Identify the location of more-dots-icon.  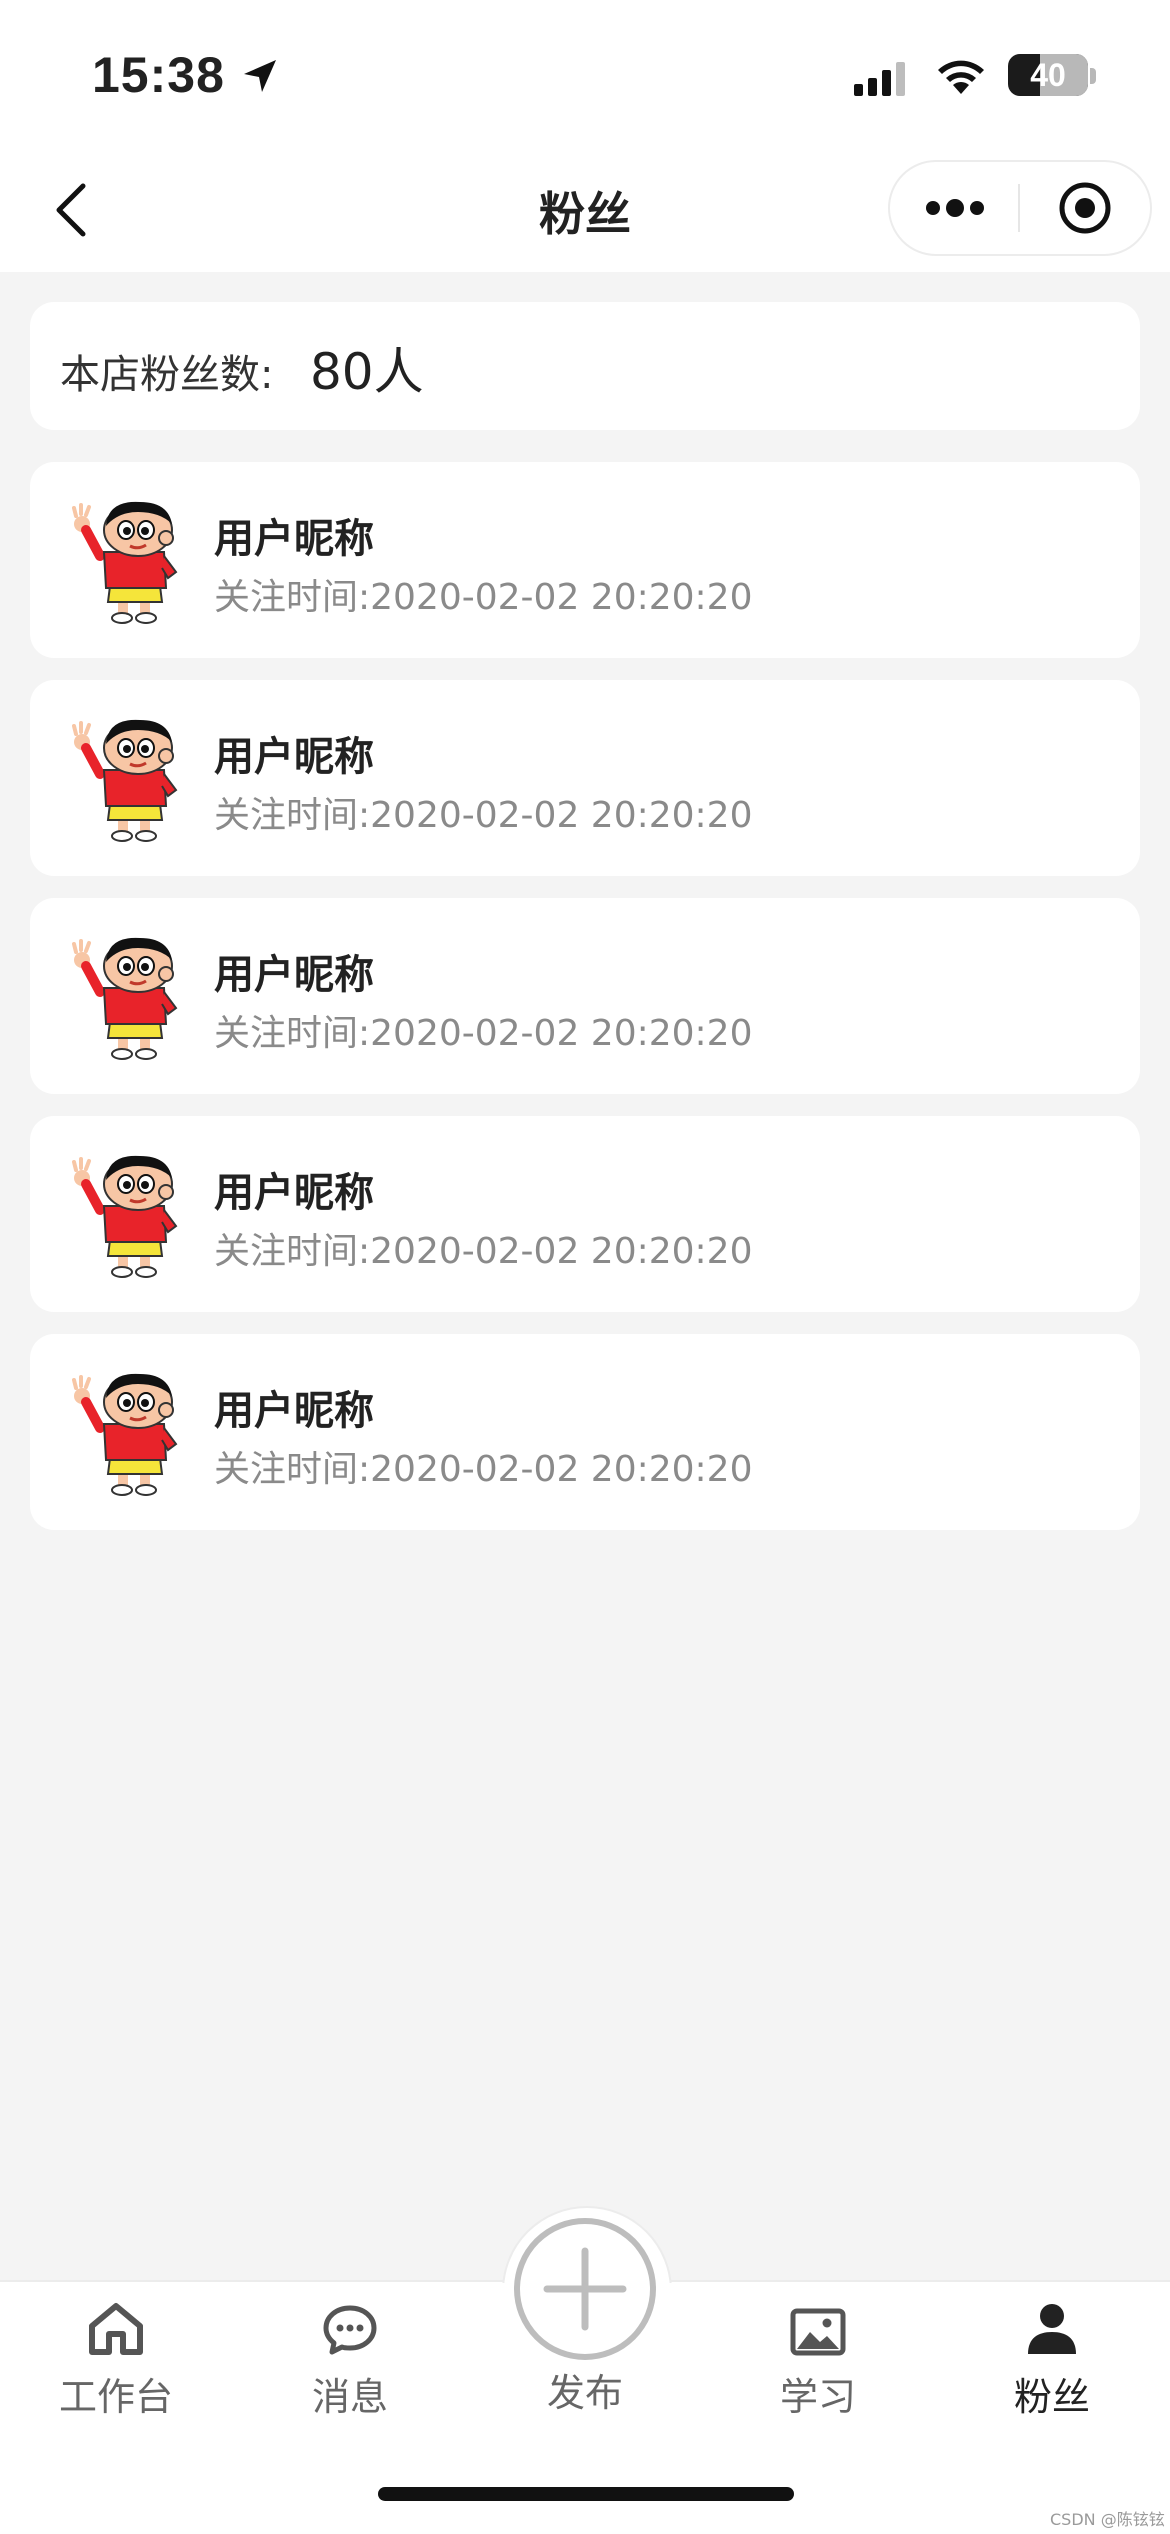
(955, 208).